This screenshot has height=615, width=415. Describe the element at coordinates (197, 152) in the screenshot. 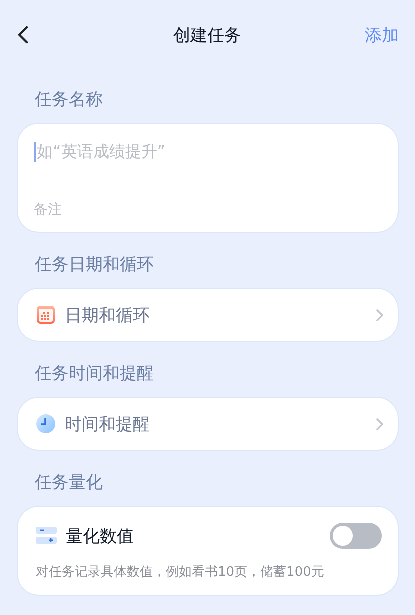

I see `task-name-field: 如“英语成绩提升”` at that location.